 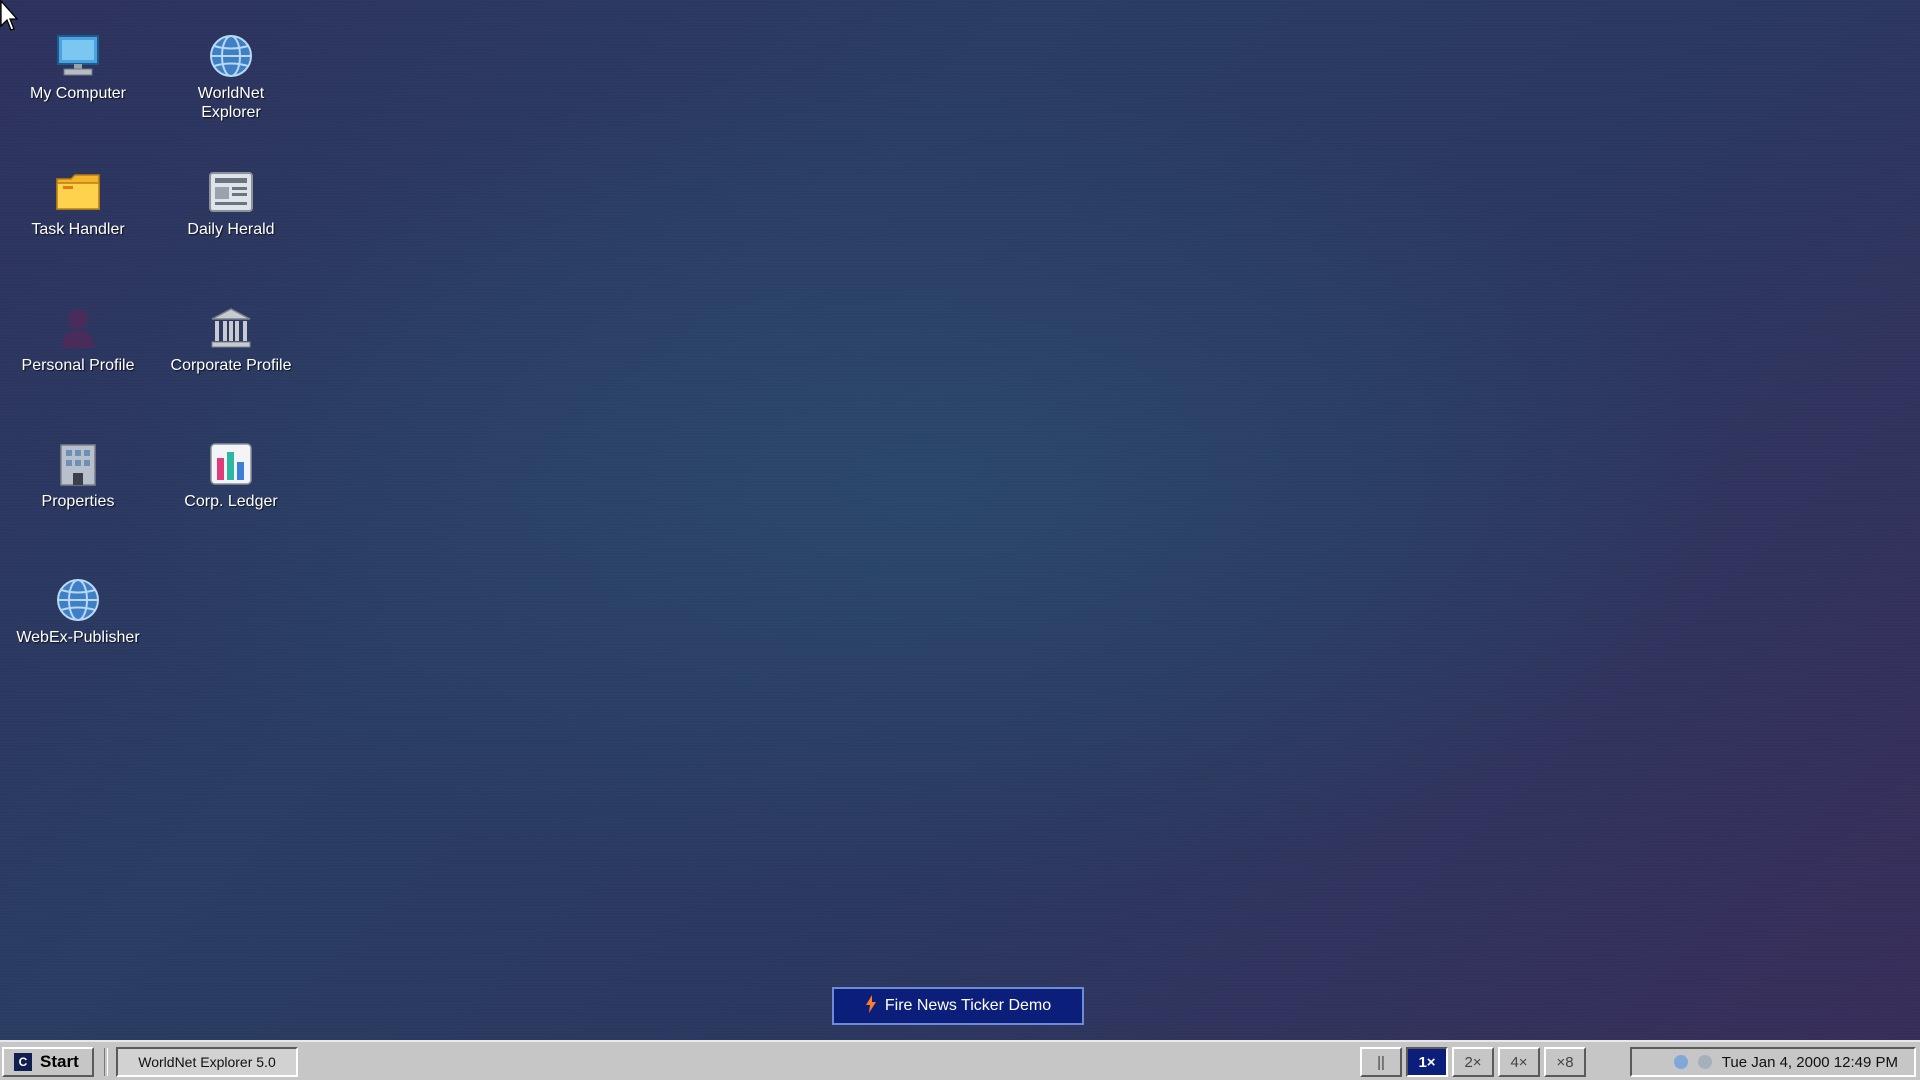 I want to click on volume-icon, so click(x=1704, y=1062).